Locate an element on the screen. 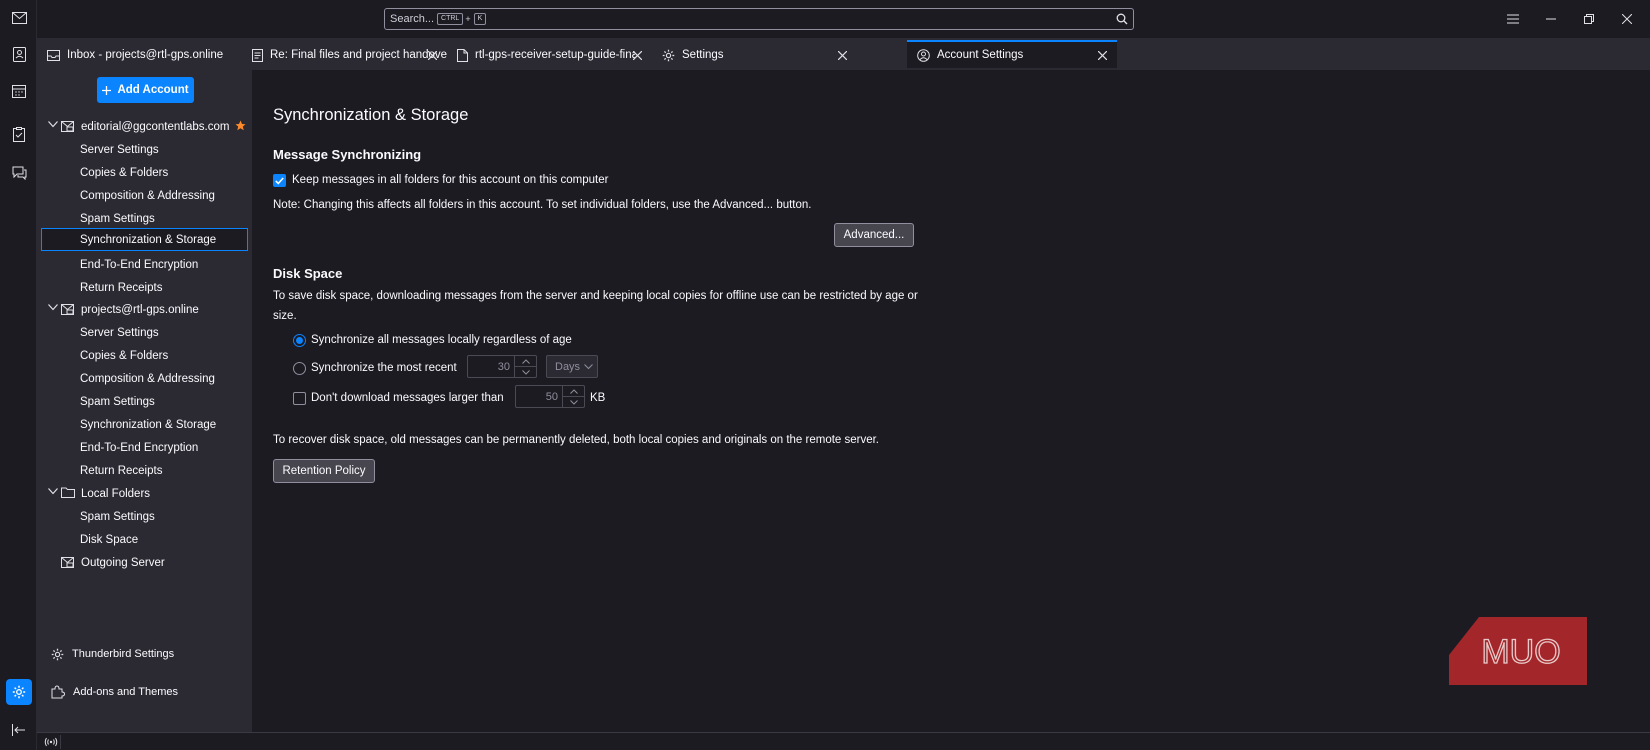 Image resolution: width=1650 pixels, height=750 pixels. tab-inbox: Inbox - projects@rtl-gps.online is located at coordinates (139, 55).